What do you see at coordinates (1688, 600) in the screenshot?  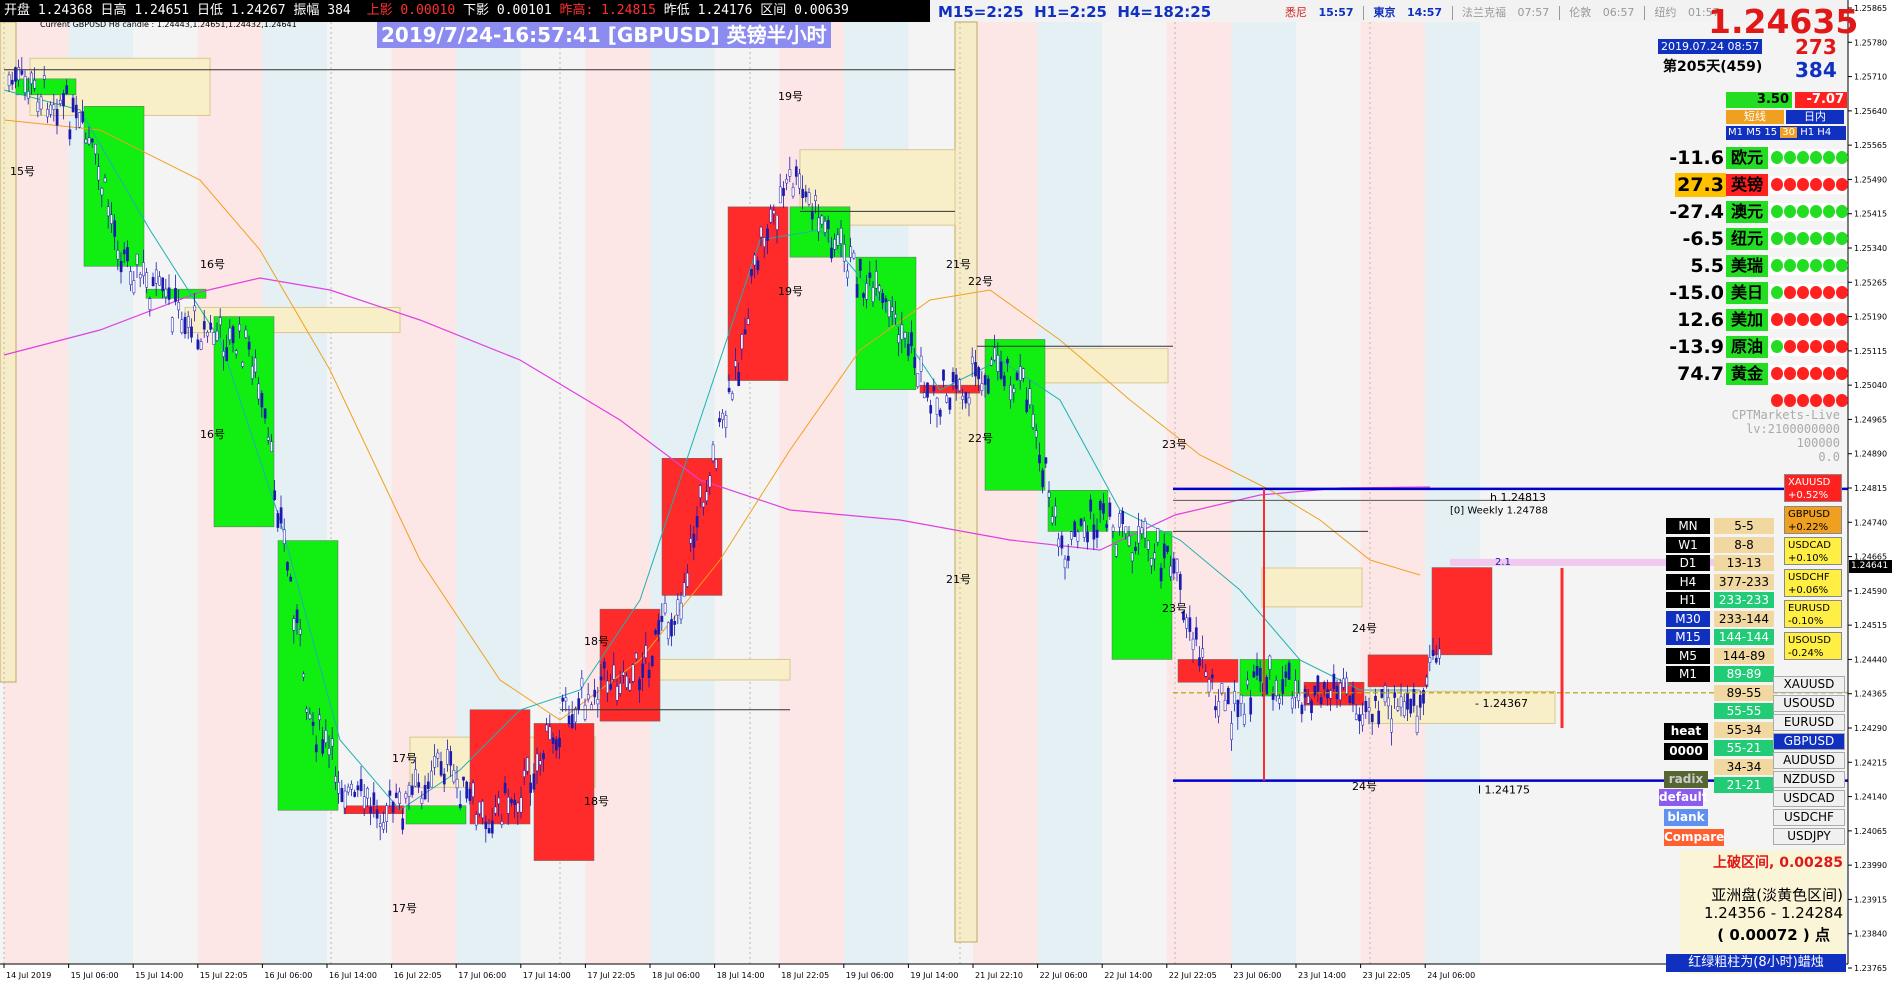 I see `tf-label-h1: H1` at bounding box center [1688, 600].